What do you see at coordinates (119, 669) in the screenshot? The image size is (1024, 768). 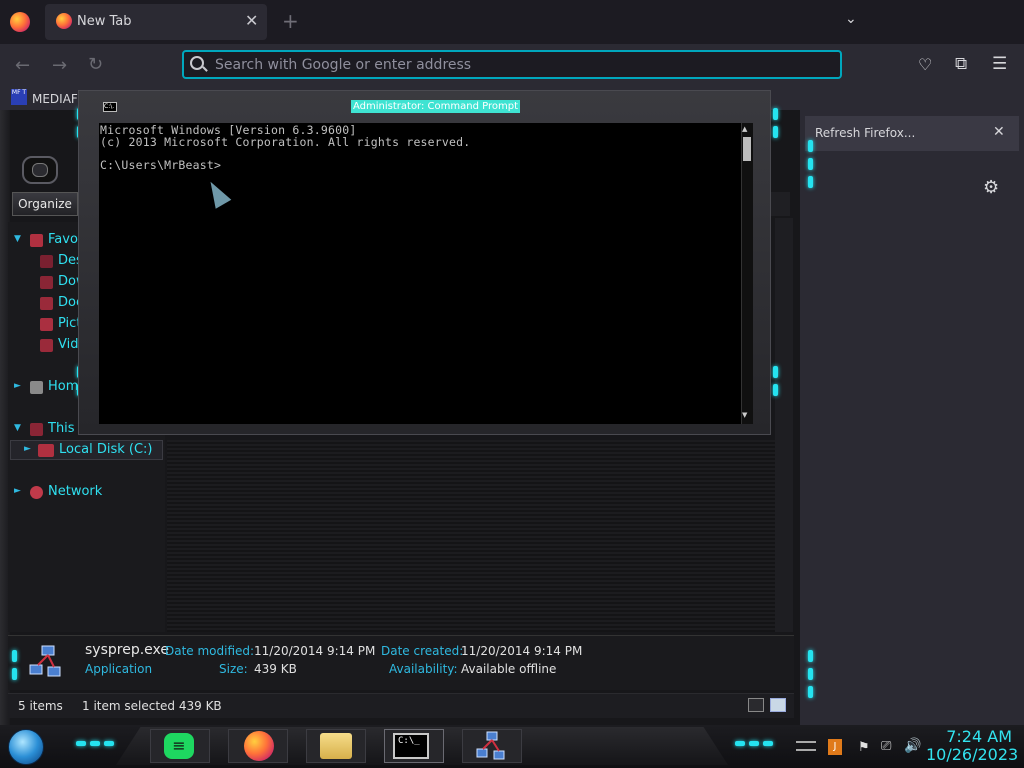 I see `details-file-type: Application` at bounding box center [119, 669].